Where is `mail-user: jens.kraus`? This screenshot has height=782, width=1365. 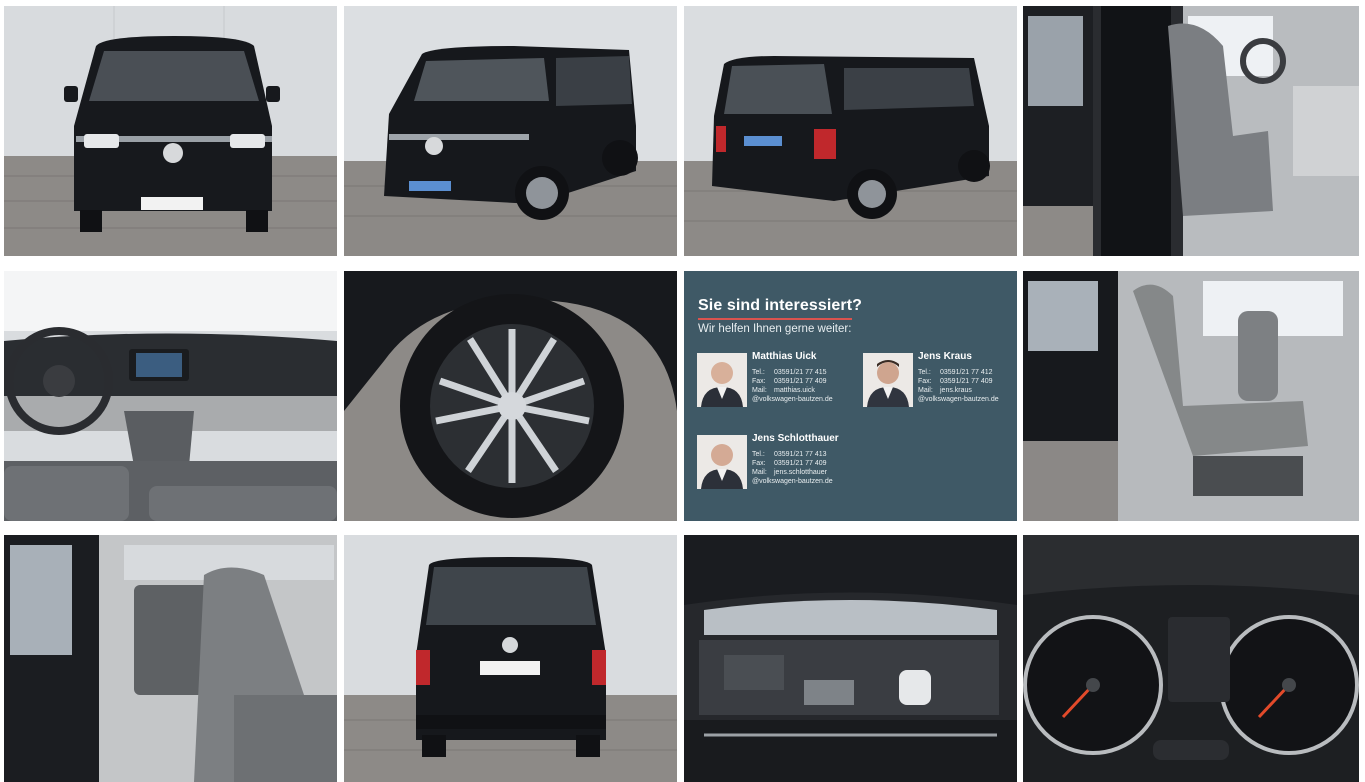 mail-user: jens.kraus is located at coordinates (956, 390).